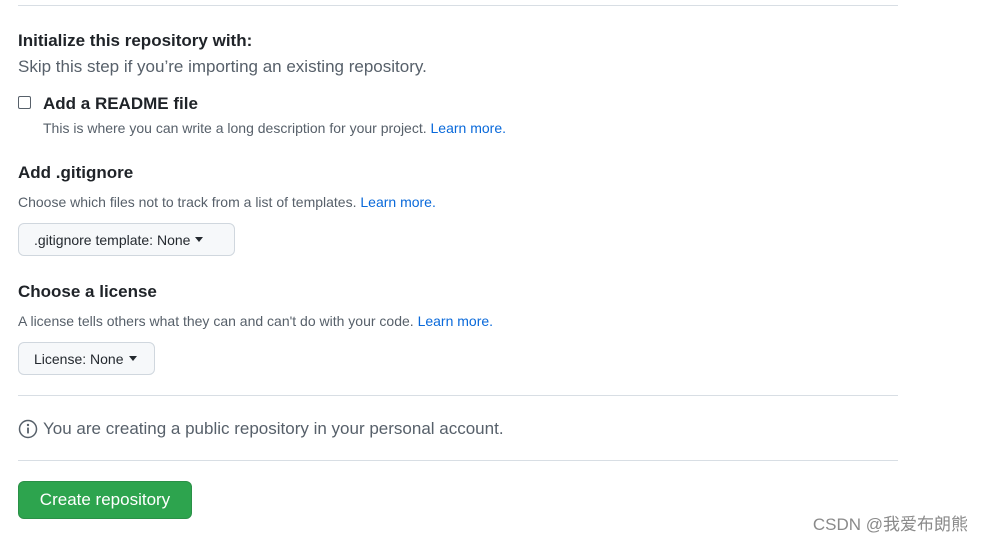 The height and width of the screenshot is (543, 983). What do you see at coordinates (458, 5) in the screenshot?
I see `top-divider` at bounding box center [458, 5].